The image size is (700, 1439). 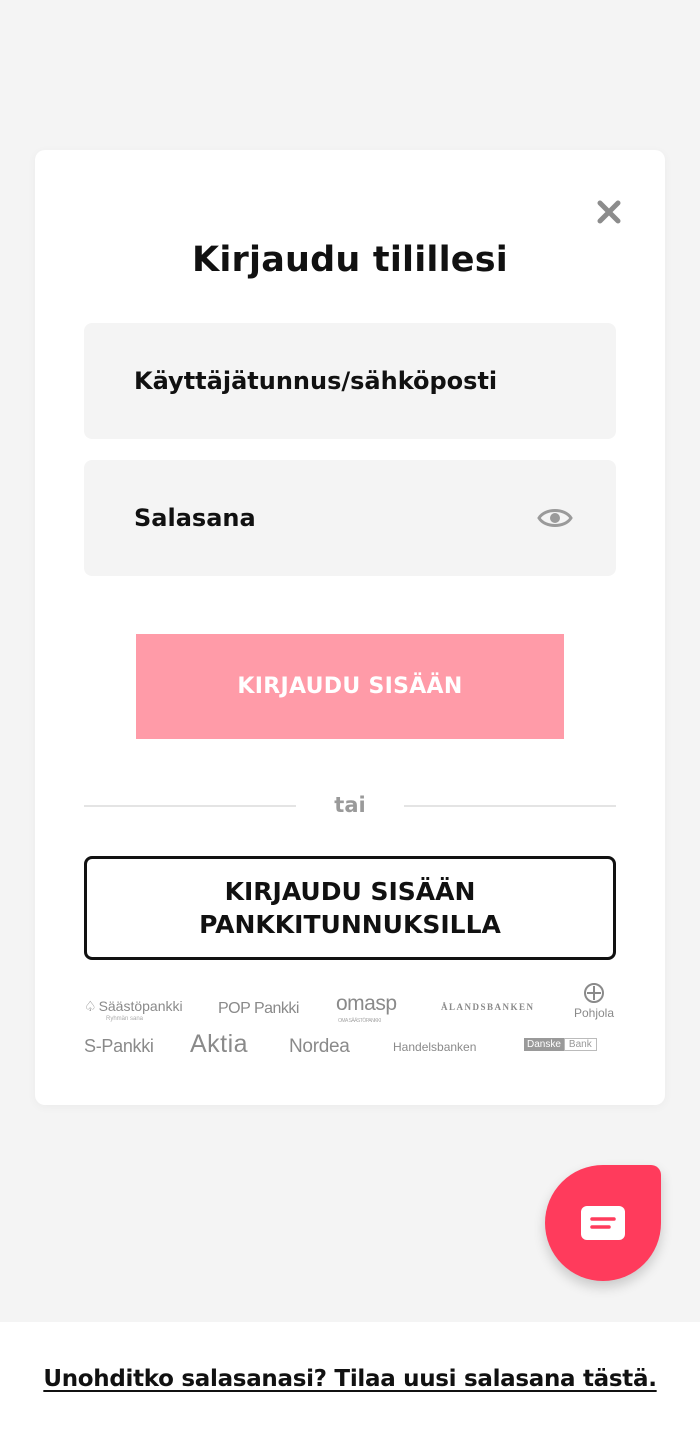 What do you see at coordinates (219, 1044) in the screenshot?
I see `bank-logo-aktia: Aktia` at bounding box center [219, 1044].